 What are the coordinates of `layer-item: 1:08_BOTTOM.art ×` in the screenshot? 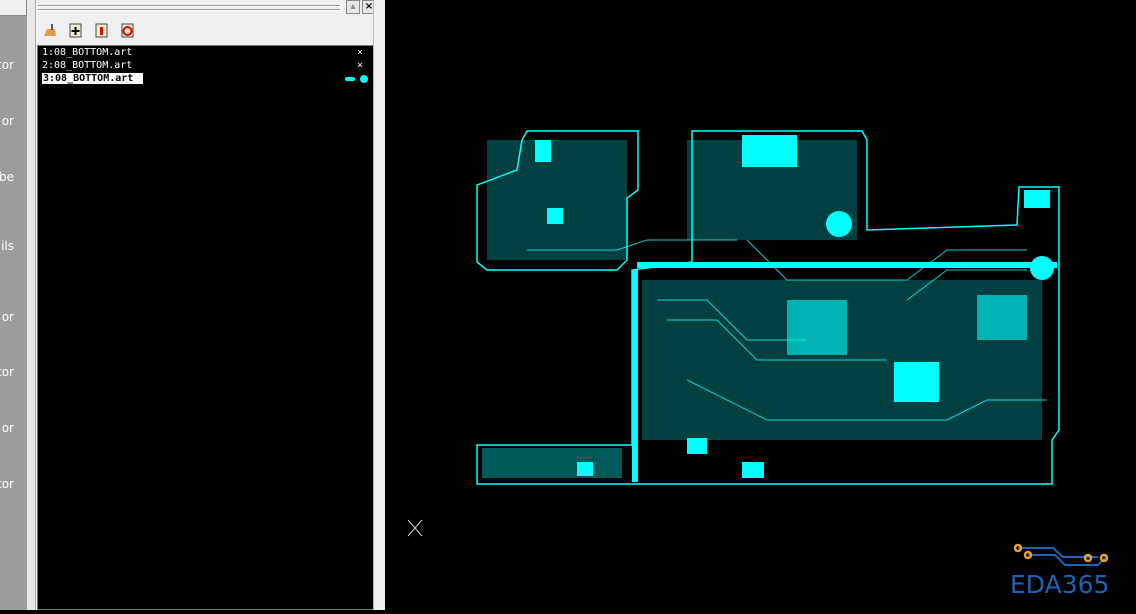 It's located at (205, 52).